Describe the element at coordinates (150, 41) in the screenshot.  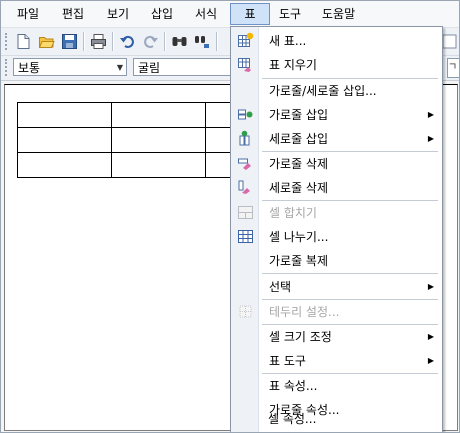
I see `redo-icon` at that location.